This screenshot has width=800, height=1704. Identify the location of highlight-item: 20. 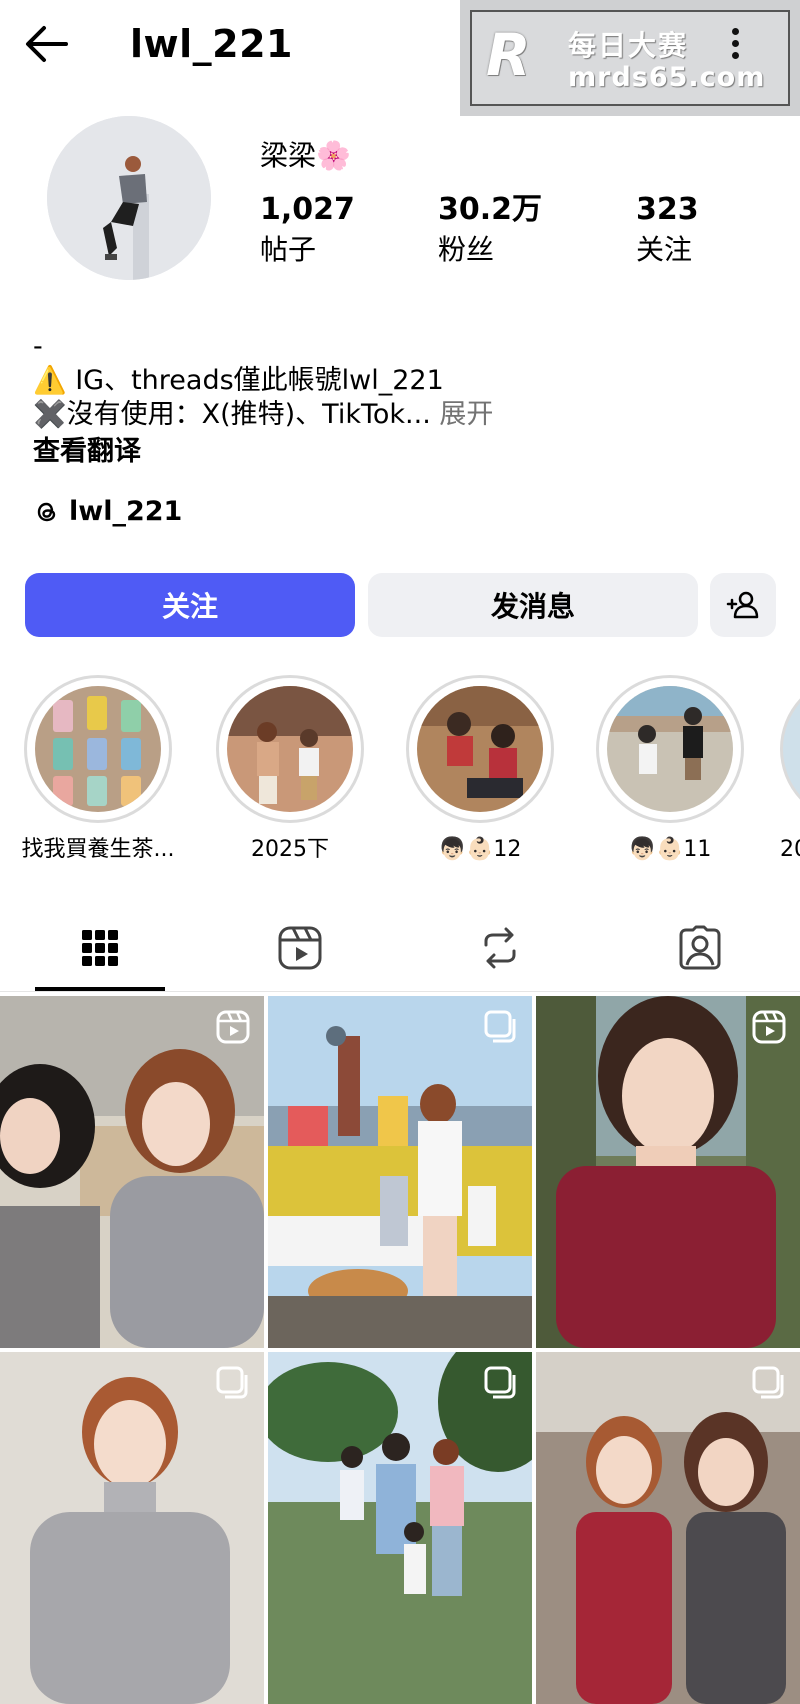
(790, 770).